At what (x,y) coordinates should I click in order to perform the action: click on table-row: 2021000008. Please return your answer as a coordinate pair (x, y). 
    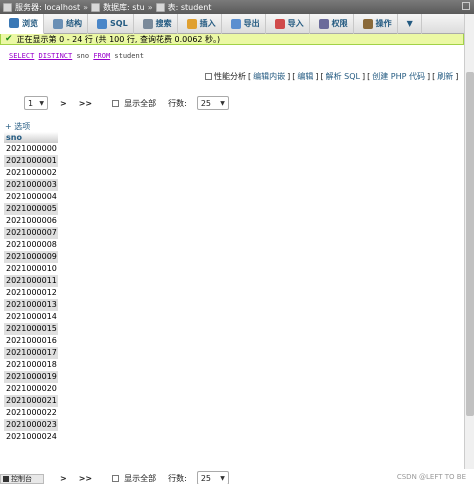
    Looking at the image, I should click on (31, 245).